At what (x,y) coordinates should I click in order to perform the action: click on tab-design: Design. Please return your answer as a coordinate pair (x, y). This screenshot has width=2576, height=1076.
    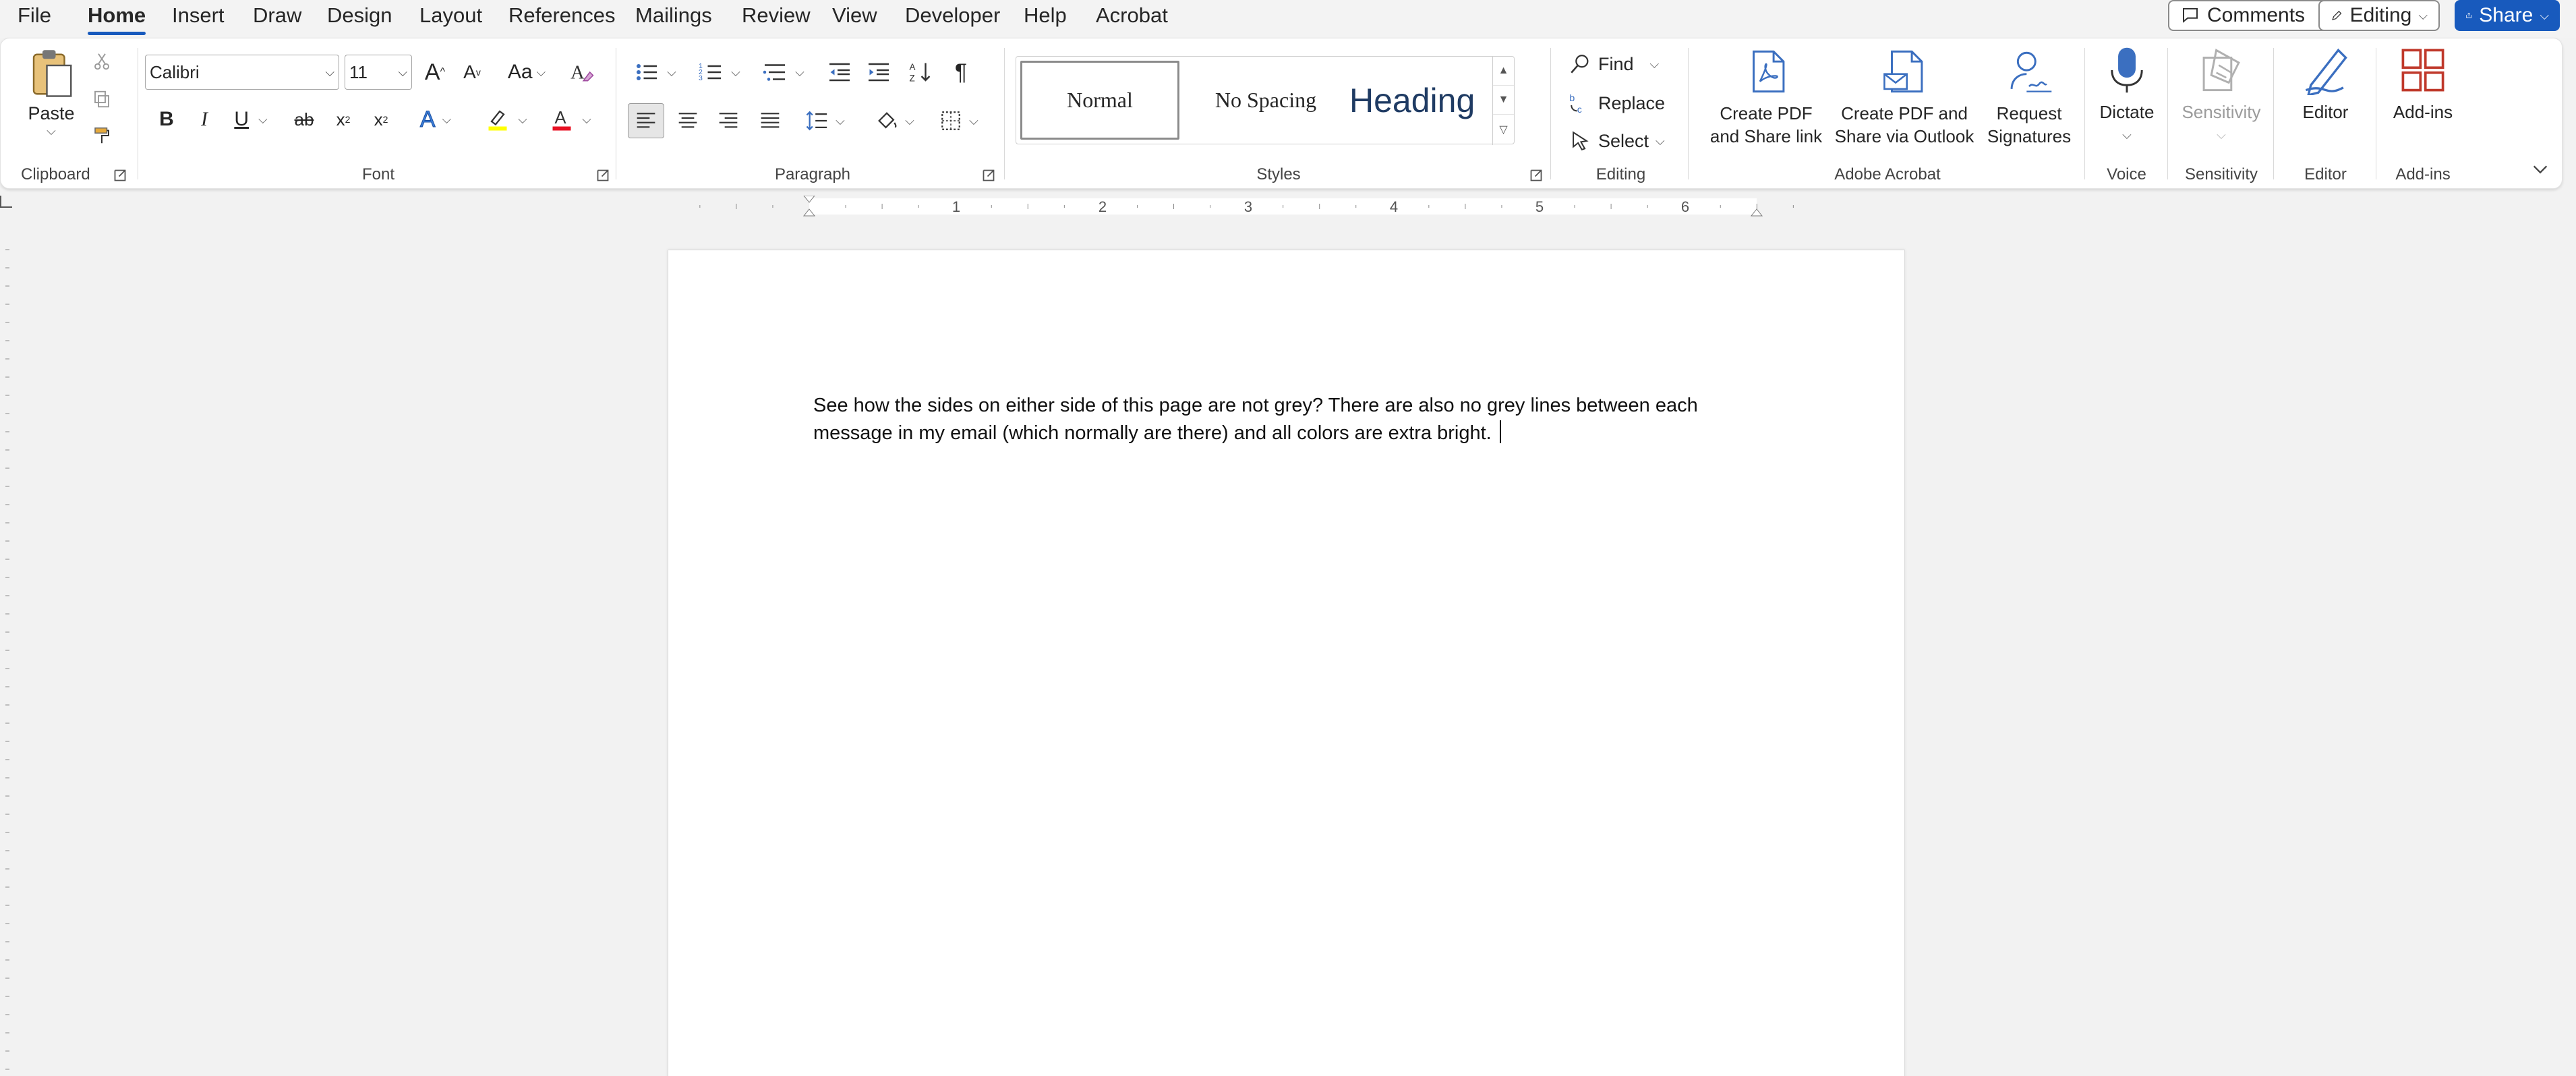
    Looking at the image, I should click on (359, 19).